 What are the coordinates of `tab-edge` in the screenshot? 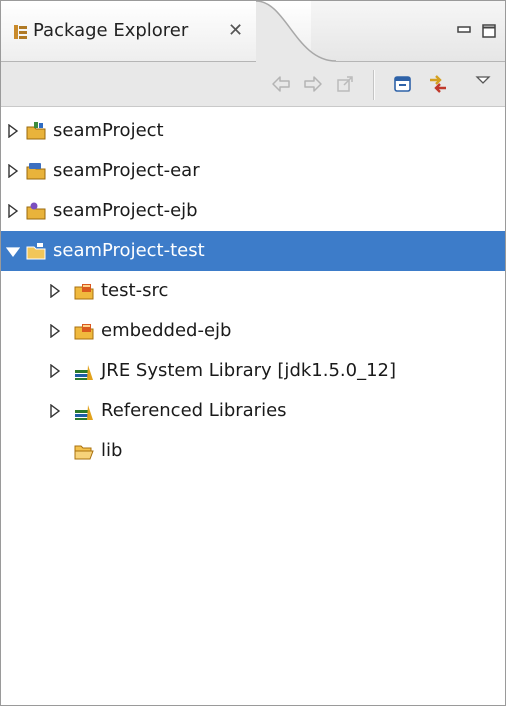 It's located at (296, 31).